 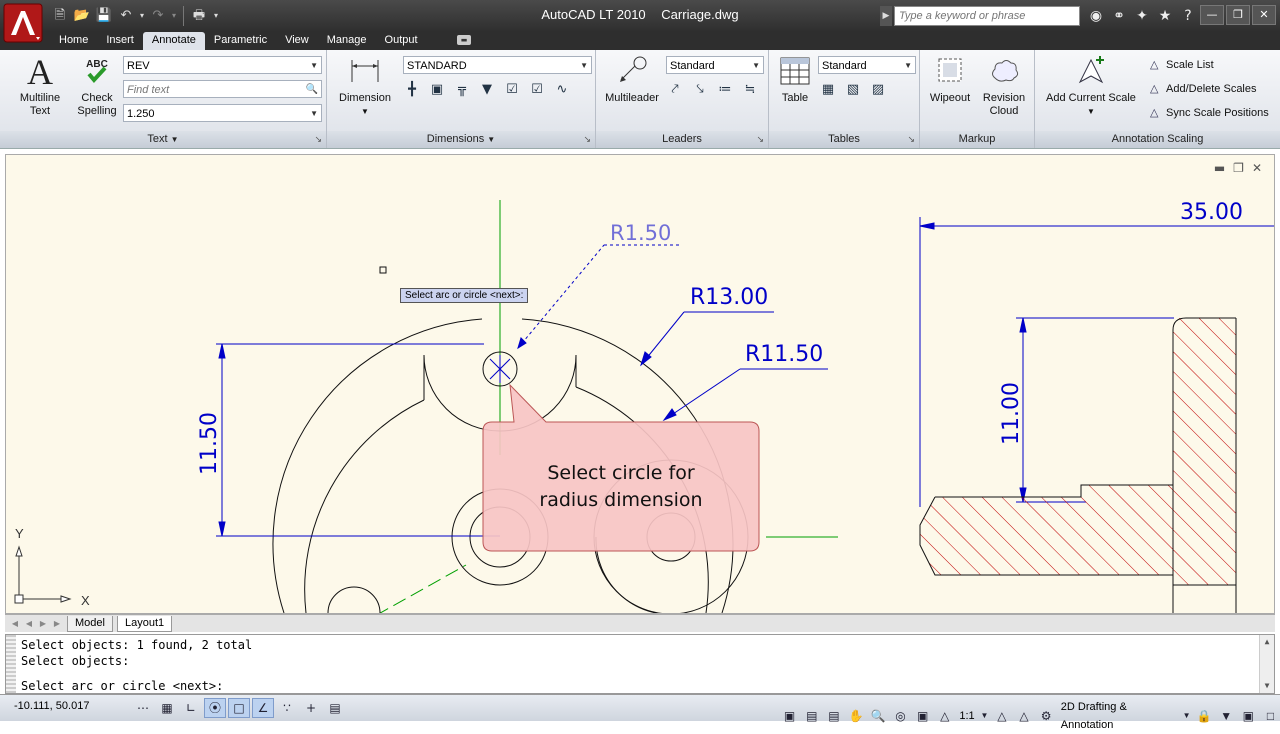 What do you see at coordinates (23, 23) in the screenshot?
I see `application-menu-button` at bounding box center [23, 23].